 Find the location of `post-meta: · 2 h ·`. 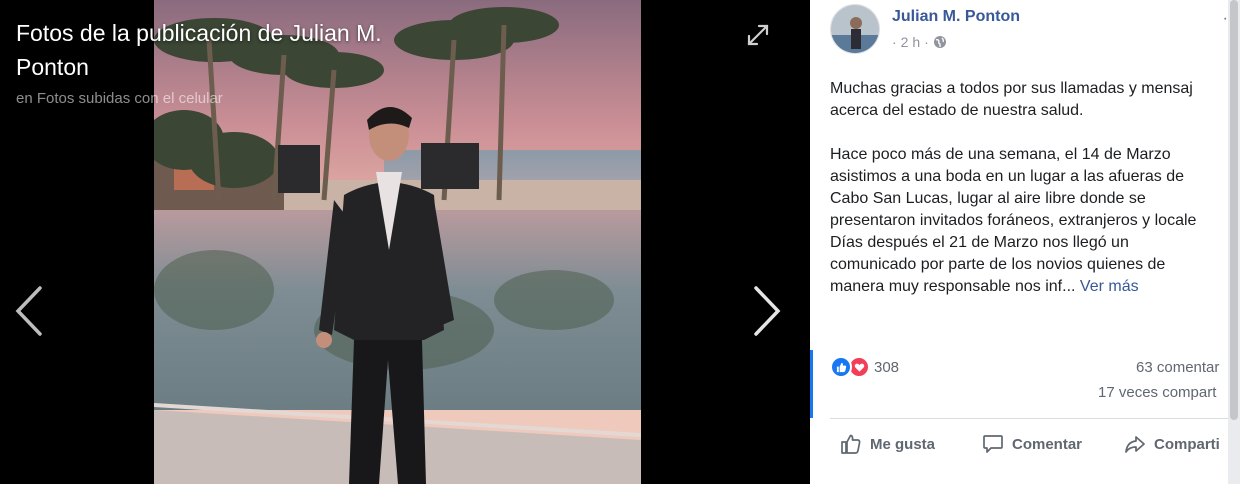

post-meta: · 2 h · is located at coordinates (919, 42).